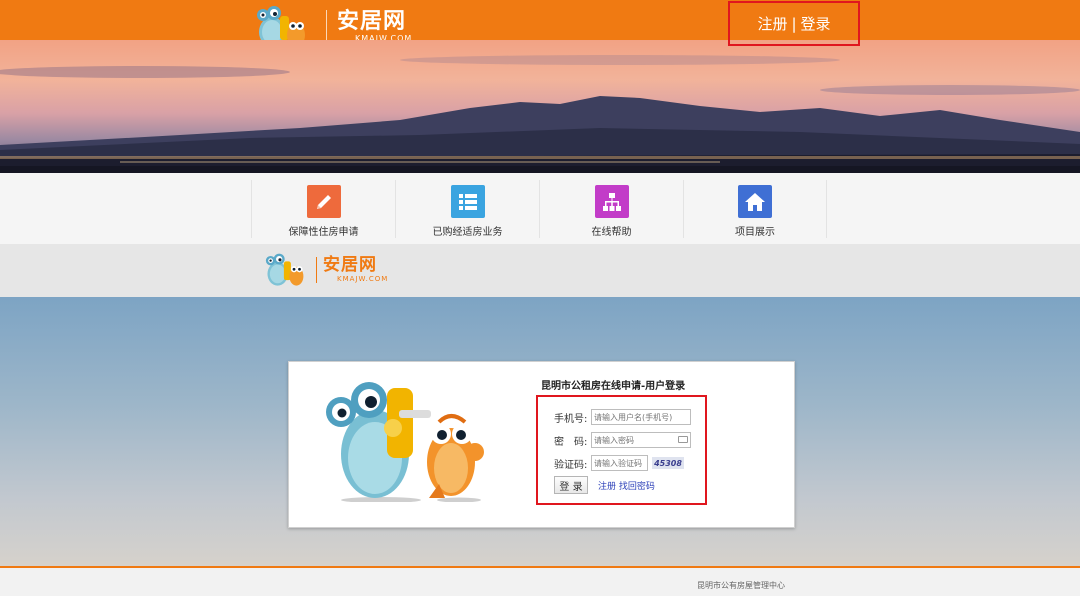 The width and height of the screenshot is (1080, 596). I want to click on phone-label: 手机号:, so click(571, 419).